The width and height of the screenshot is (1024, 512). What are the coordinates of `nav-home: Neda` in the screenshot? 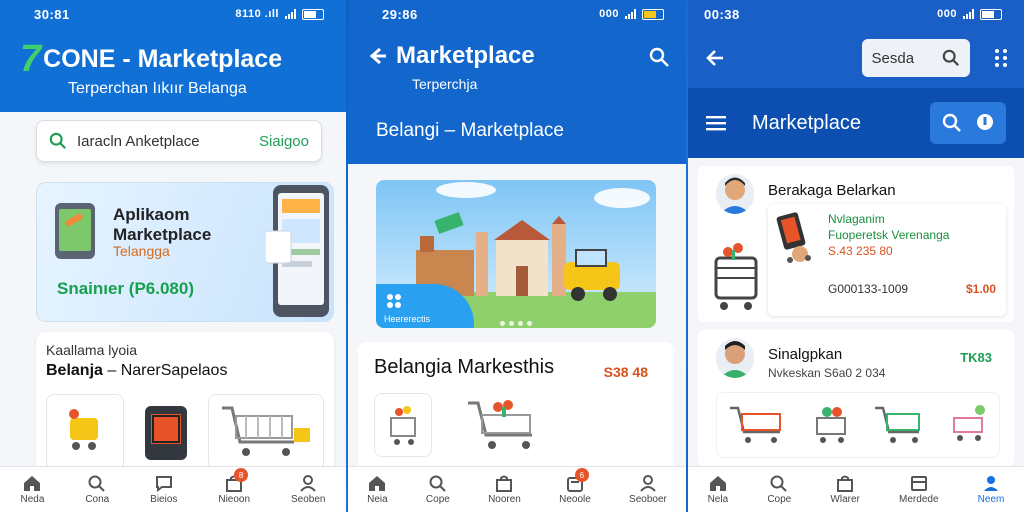 It's located at (32, 489).